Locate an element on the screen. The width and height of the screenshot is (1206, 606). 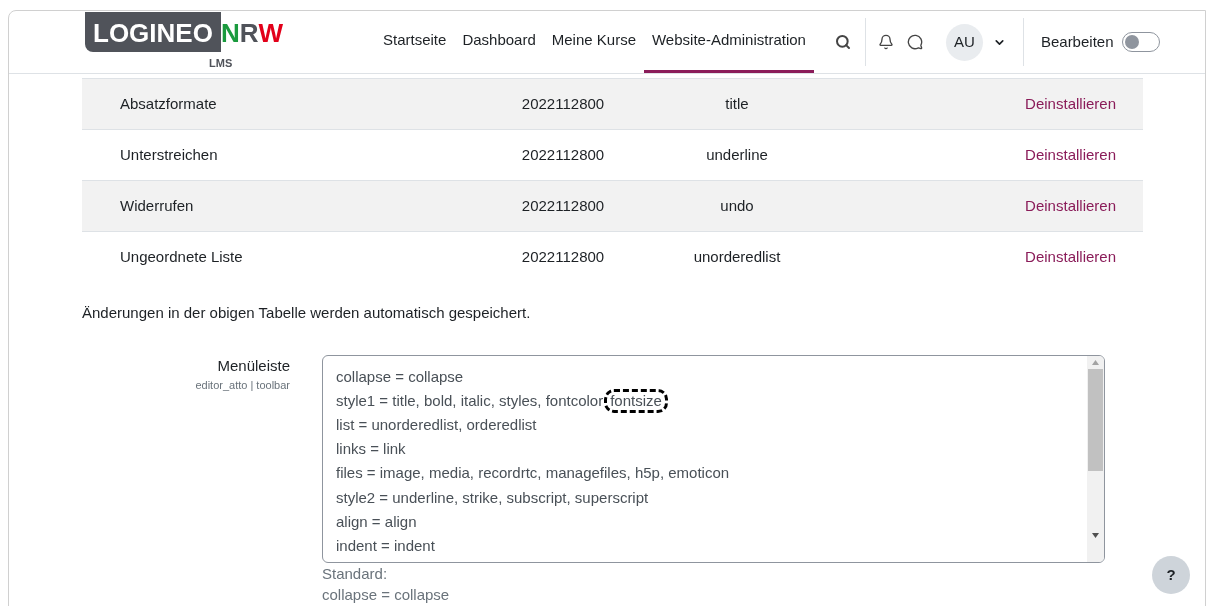
help-button: ? is located at coordinates (1171, 575).